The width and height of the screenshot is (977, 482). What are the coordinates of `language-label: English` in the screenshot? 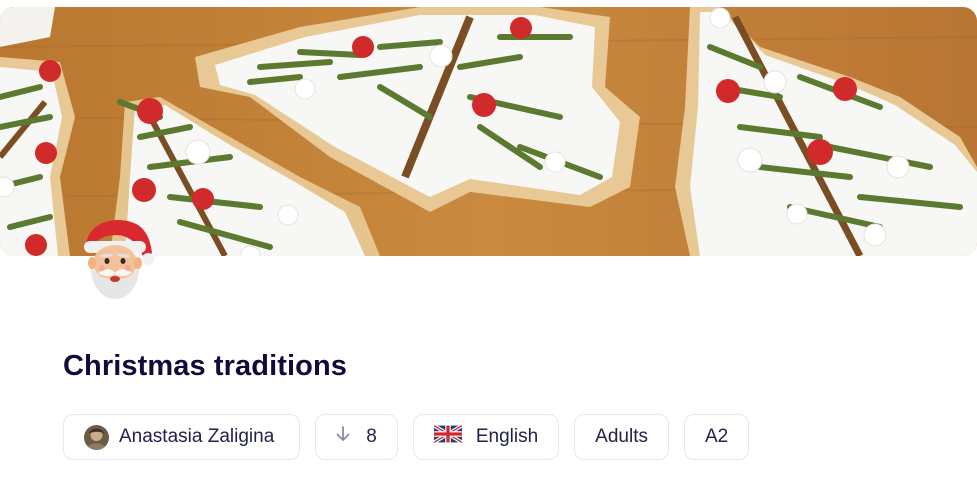 It's located at (507, 436).